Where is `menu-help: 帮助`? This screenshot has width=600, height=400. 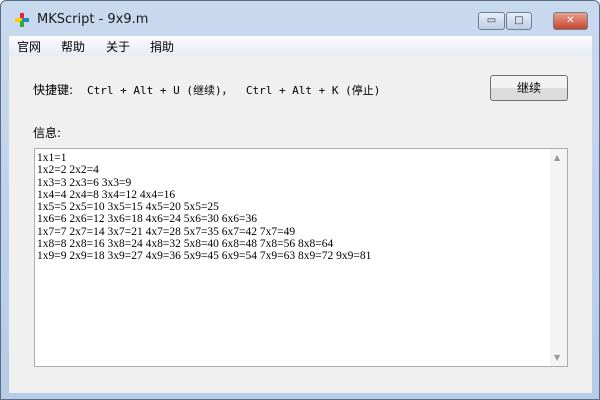 menu-help: 帮助 is located at coordinates (73, 46).